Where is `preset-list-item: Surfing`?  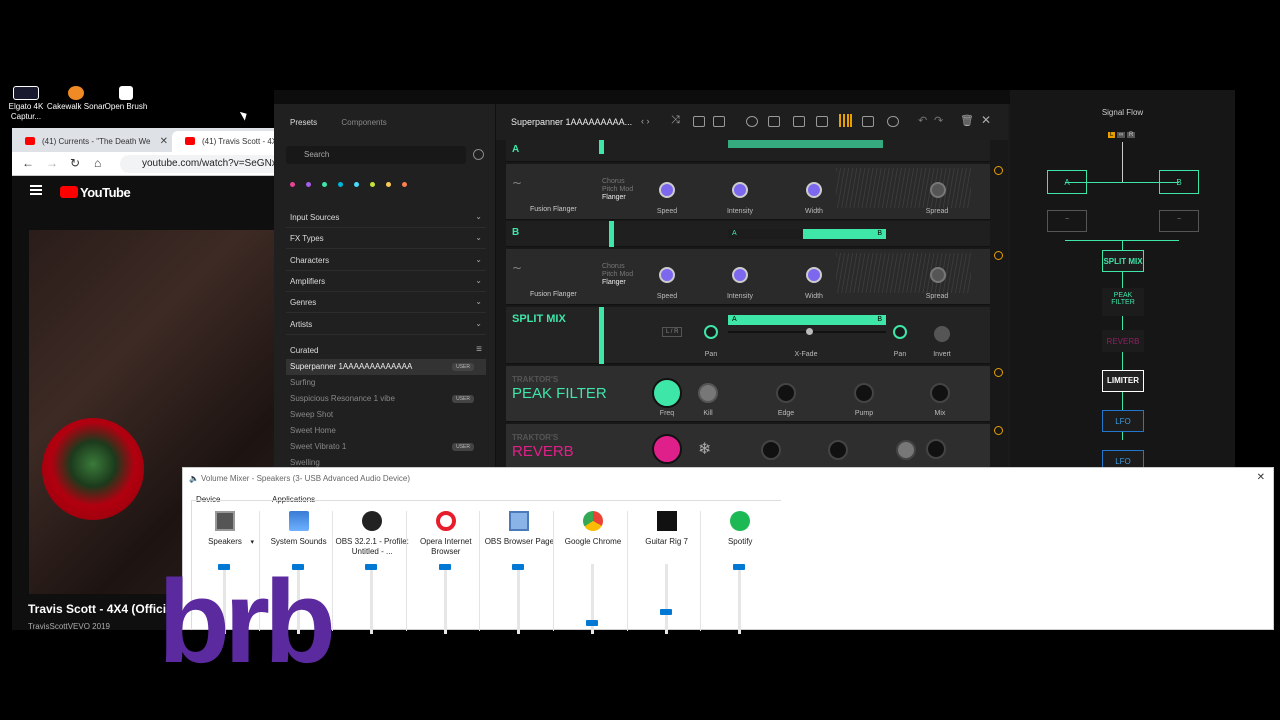 preset-list-item: Surfing is located at coordinates (386, 383).